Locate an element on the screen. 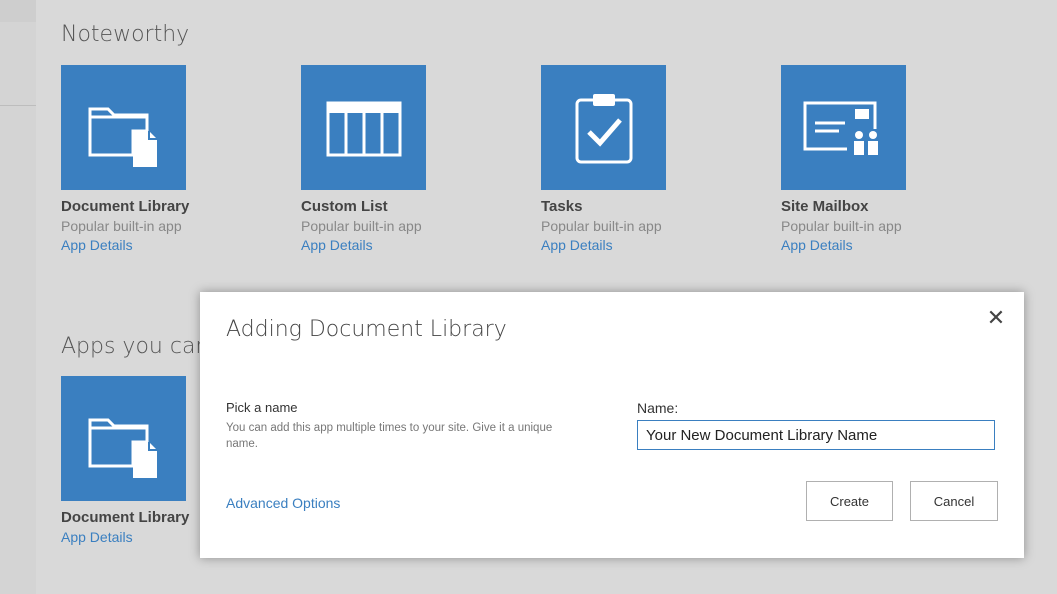 The image size is (1057, 594). name-field is located at coordinates (816, 435).